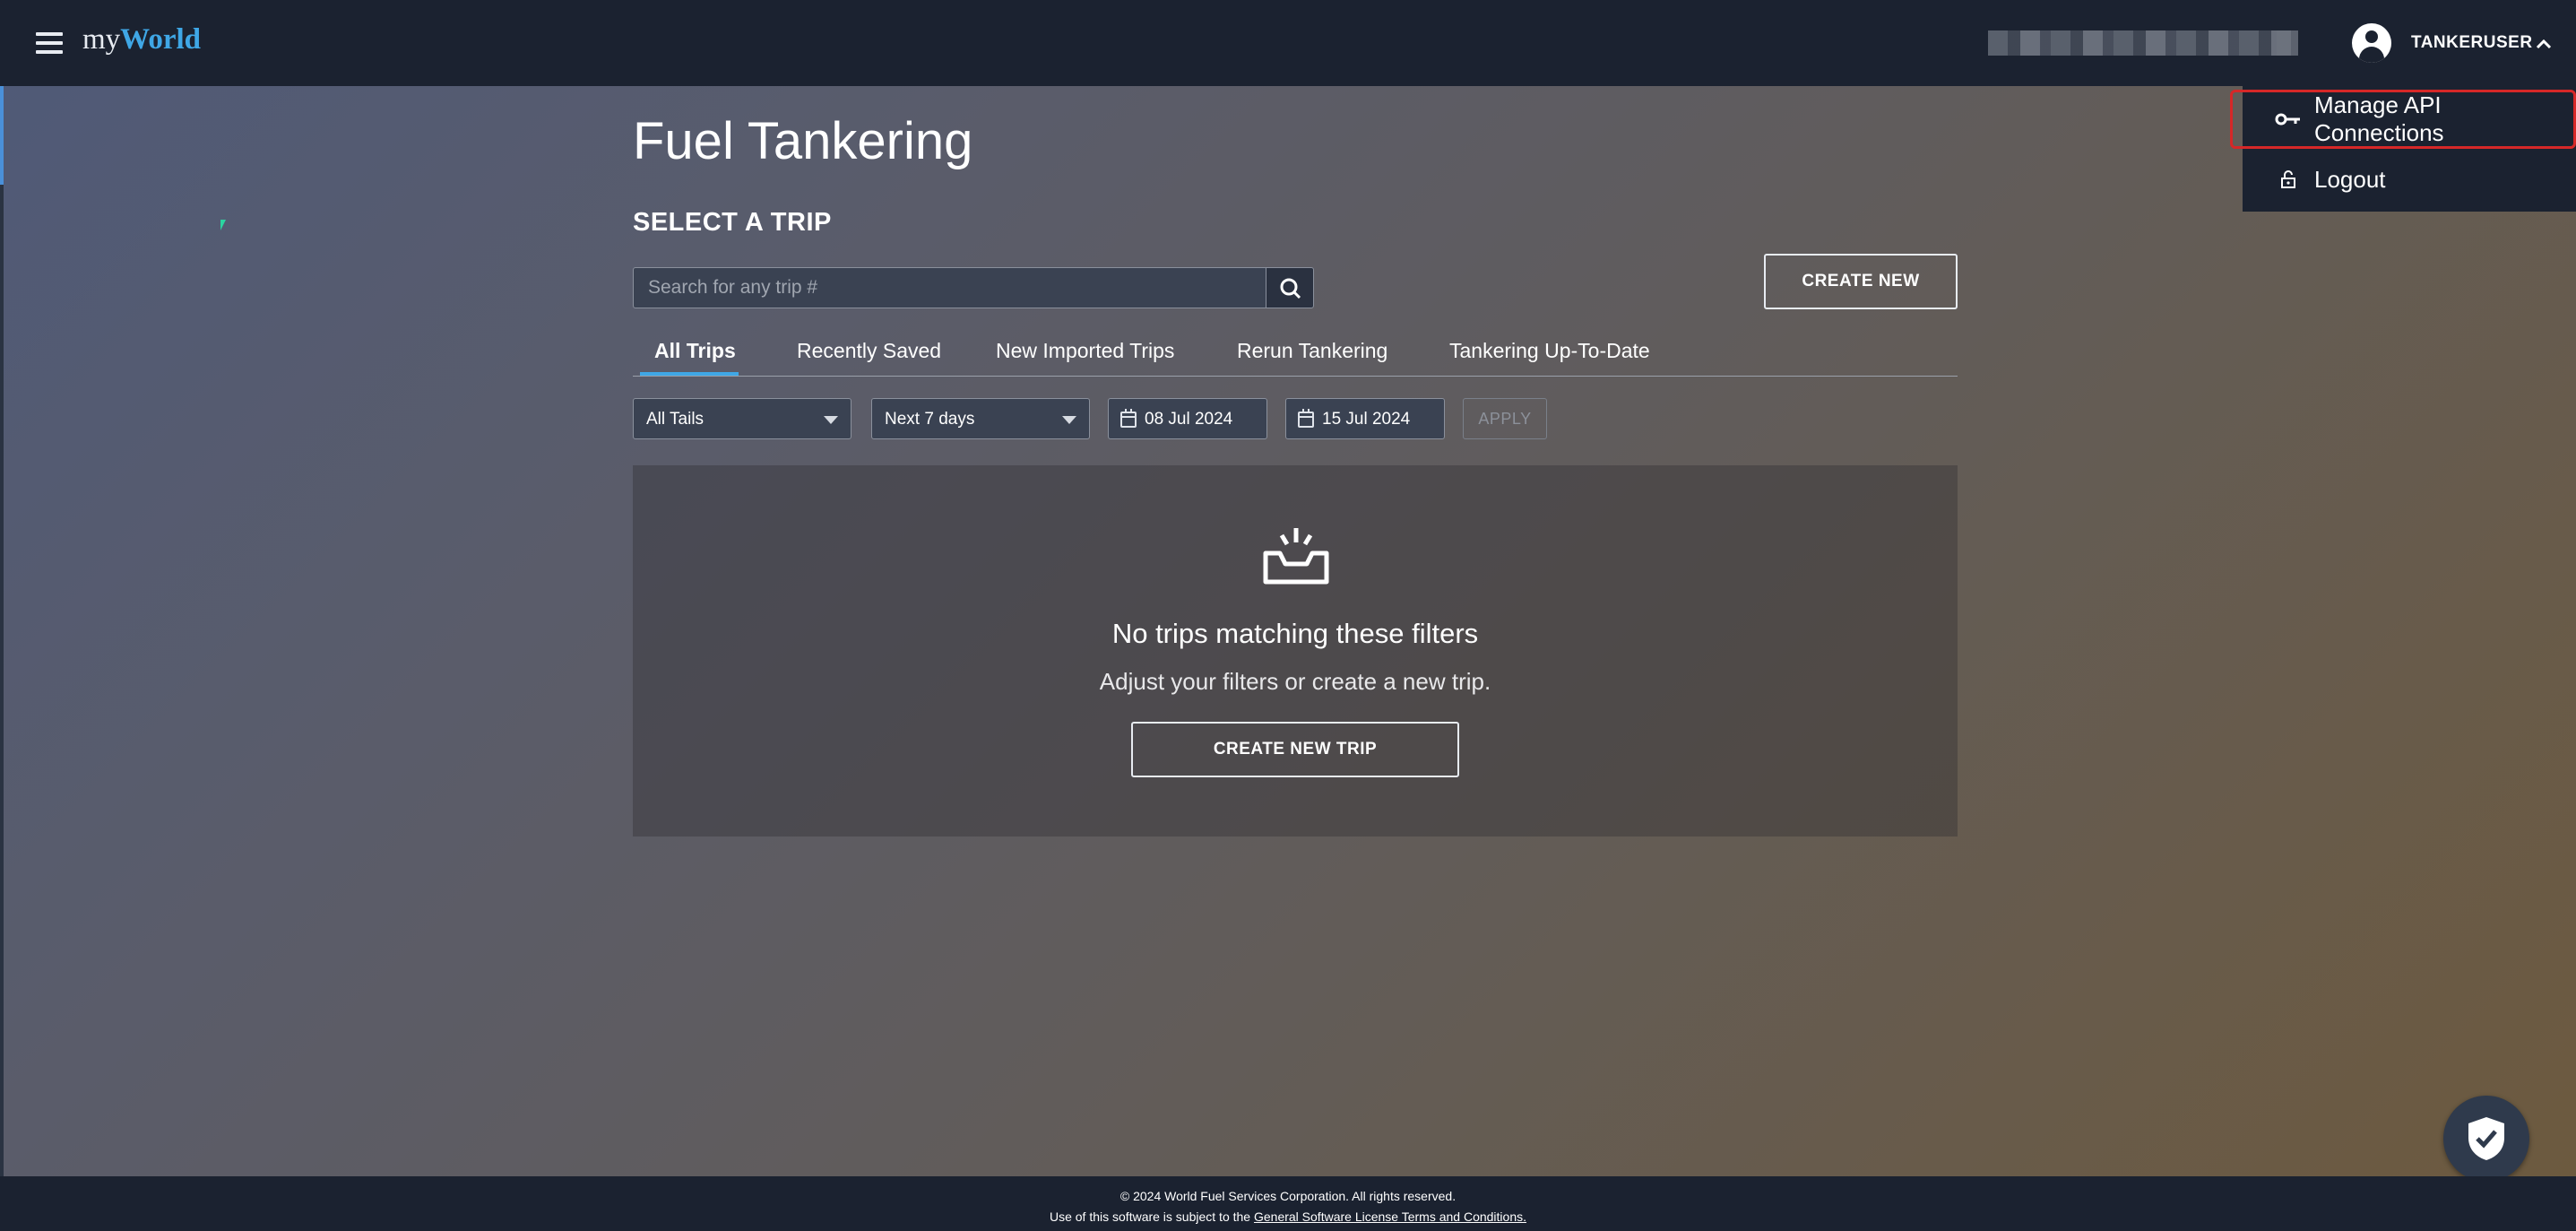 The height and width of the screenshot is (1231, 2576). I want to click on lock-icon, so click(2288, 180).